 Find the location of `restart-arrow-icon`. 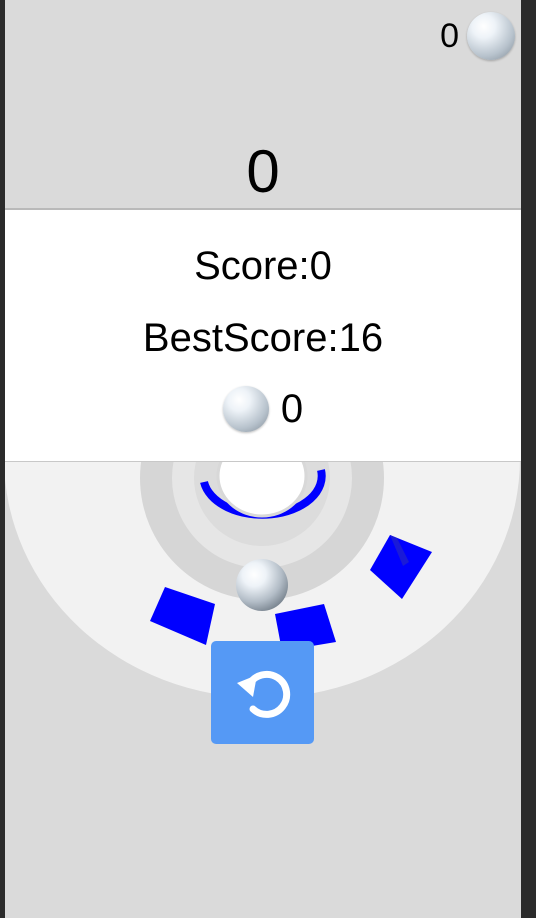

restart-arrow-icon is located at coordinates (263, 694).